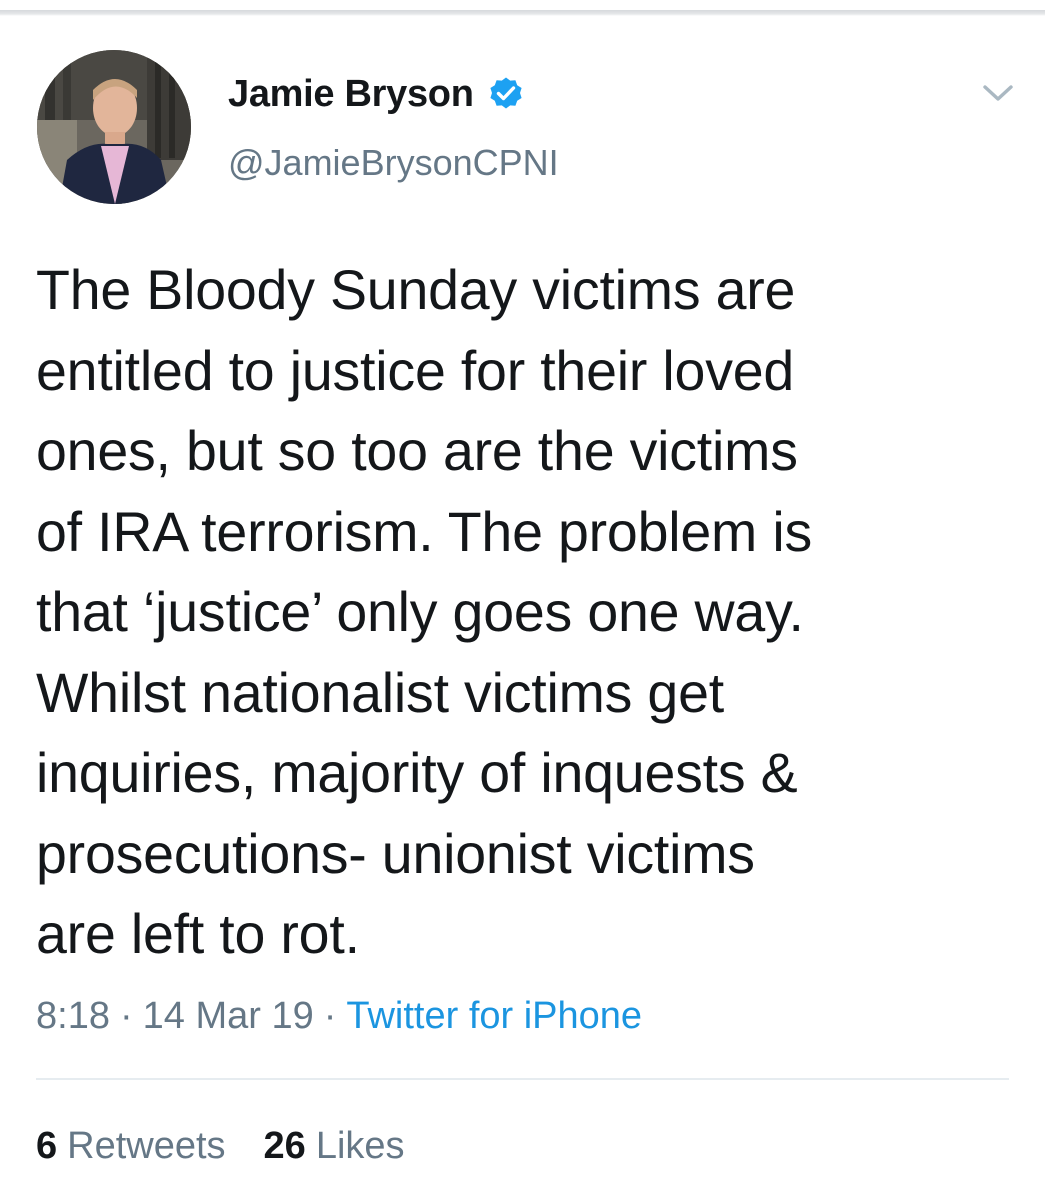 The image size is (1045, 1200). I want to click on tweet-date: 14 Mar 19, so click(228, 1016).